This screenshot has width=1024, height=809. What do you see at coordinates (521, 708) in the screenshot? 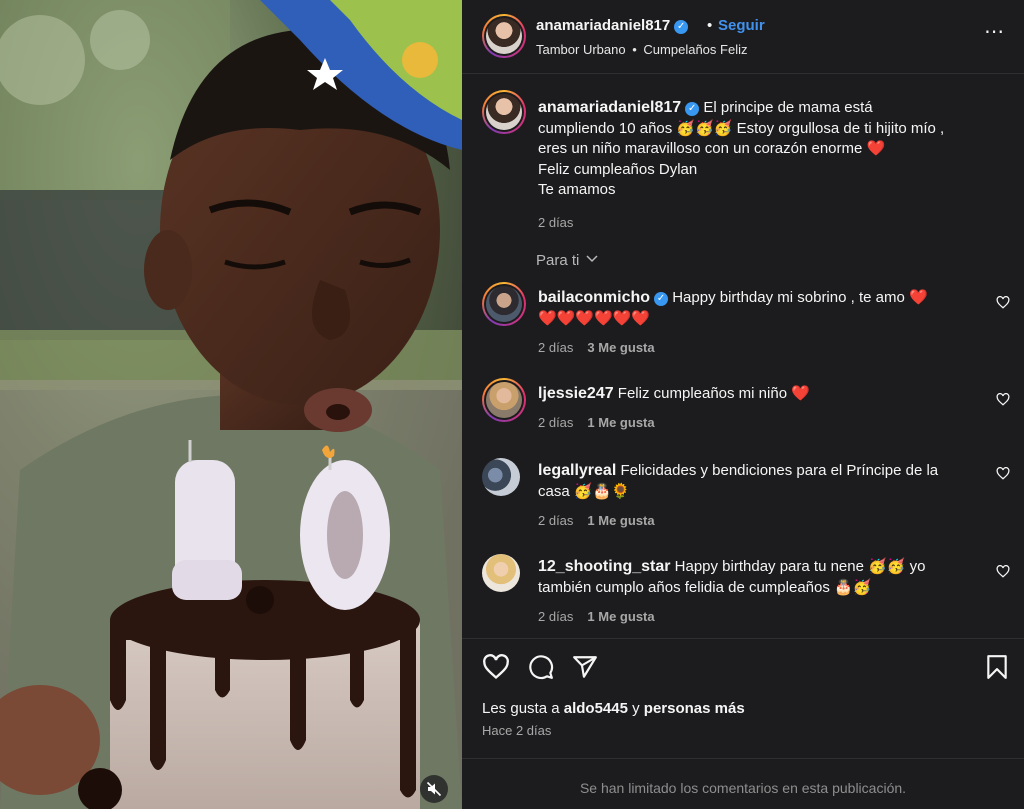
I see `likes-prefix: Les gusta a` at bounding box center [521, 708].